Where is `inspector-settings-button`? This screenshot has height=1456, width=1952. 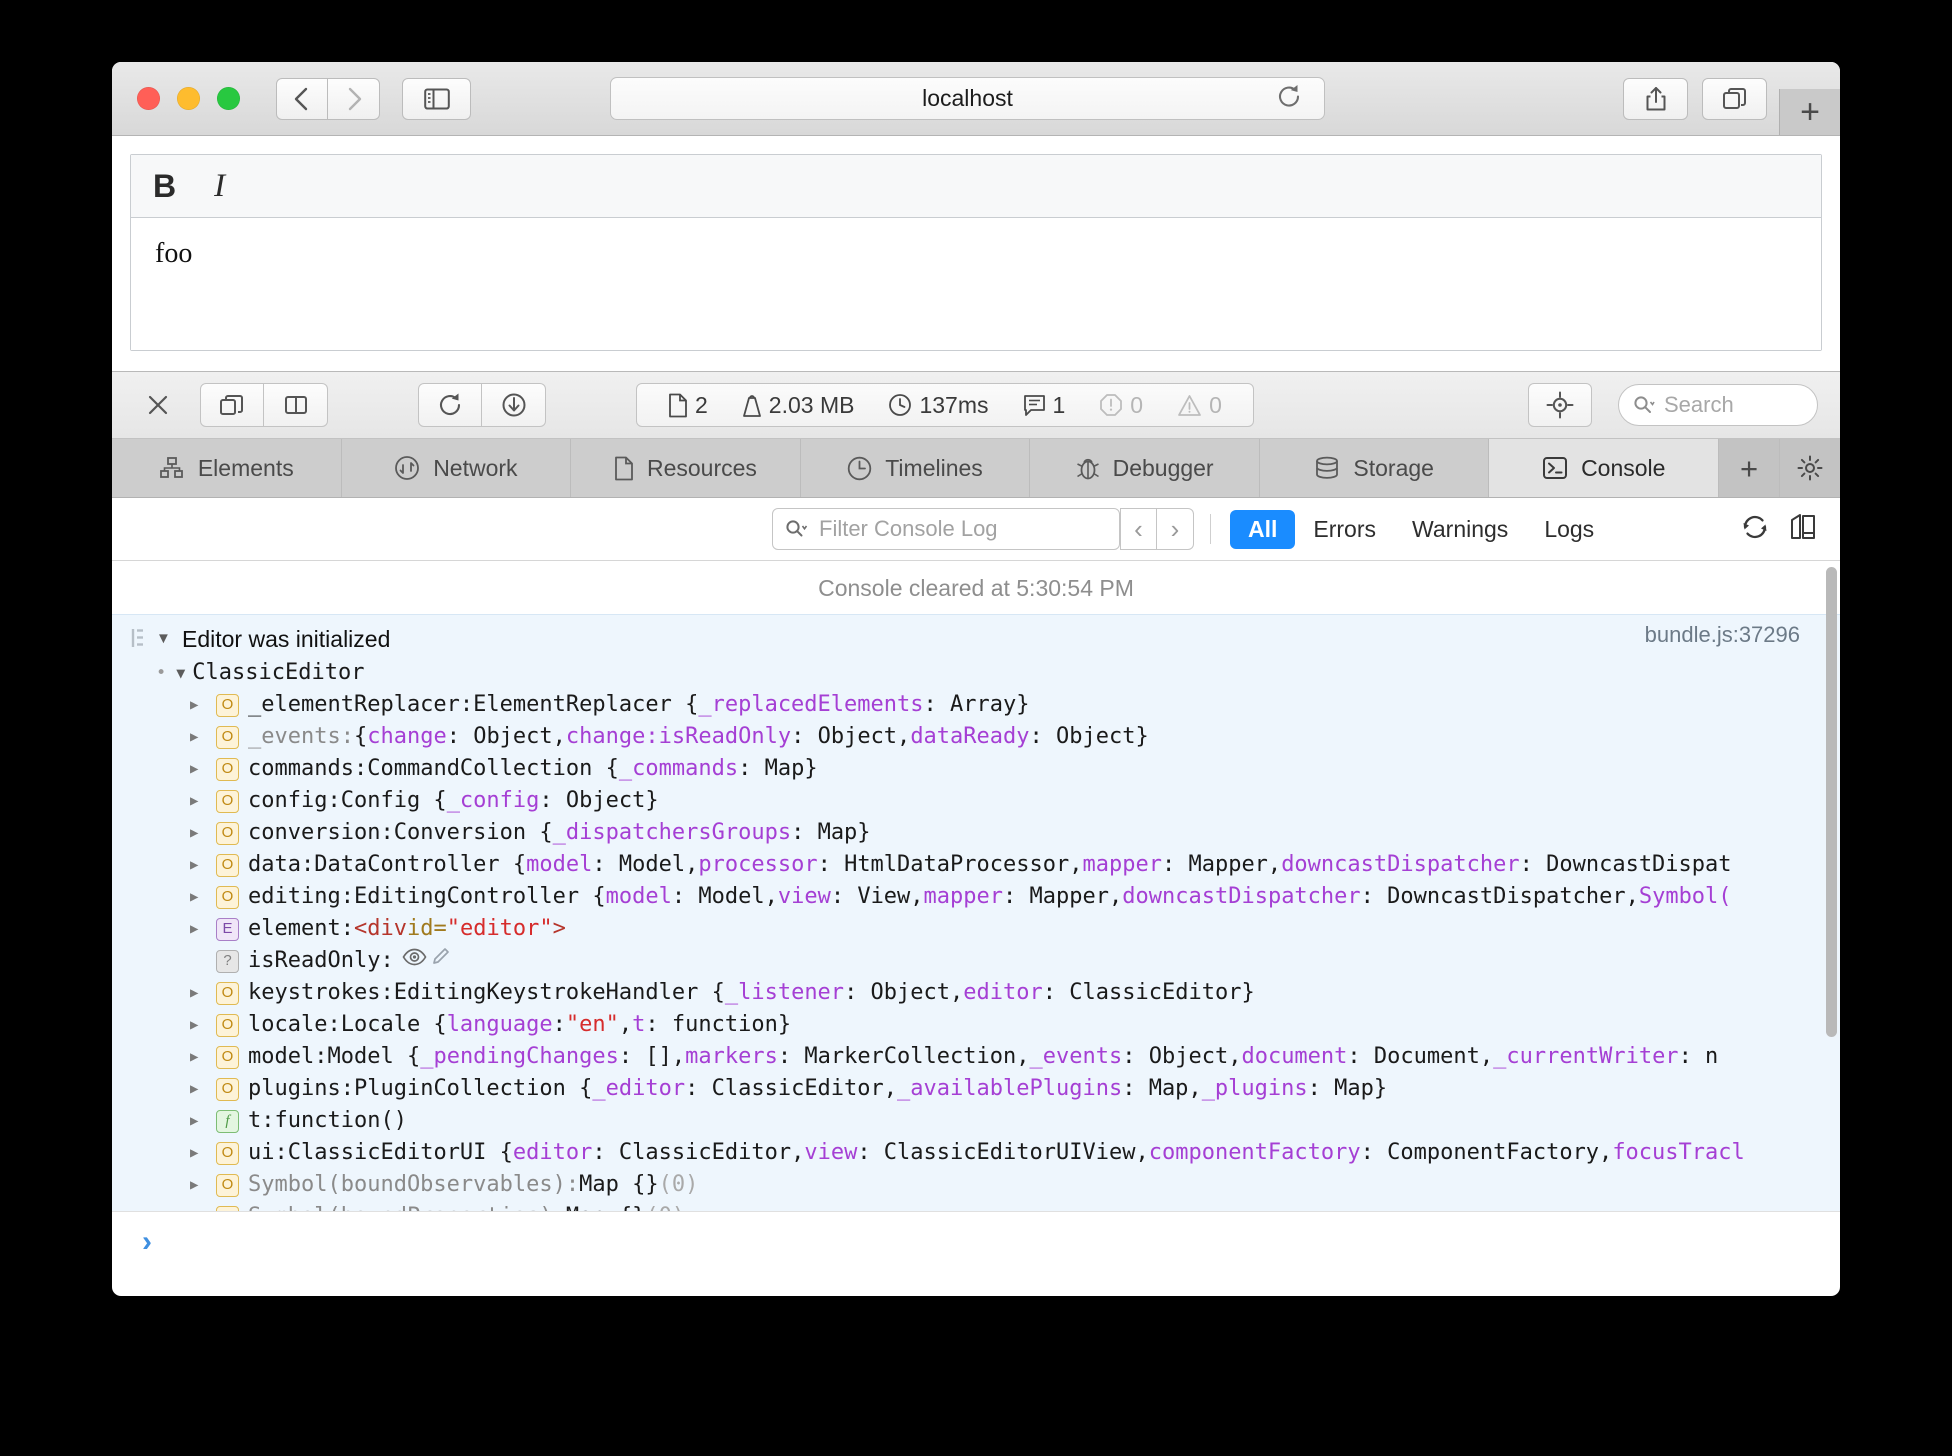 inspector-settings-button is located at coordinates (1810, 468).